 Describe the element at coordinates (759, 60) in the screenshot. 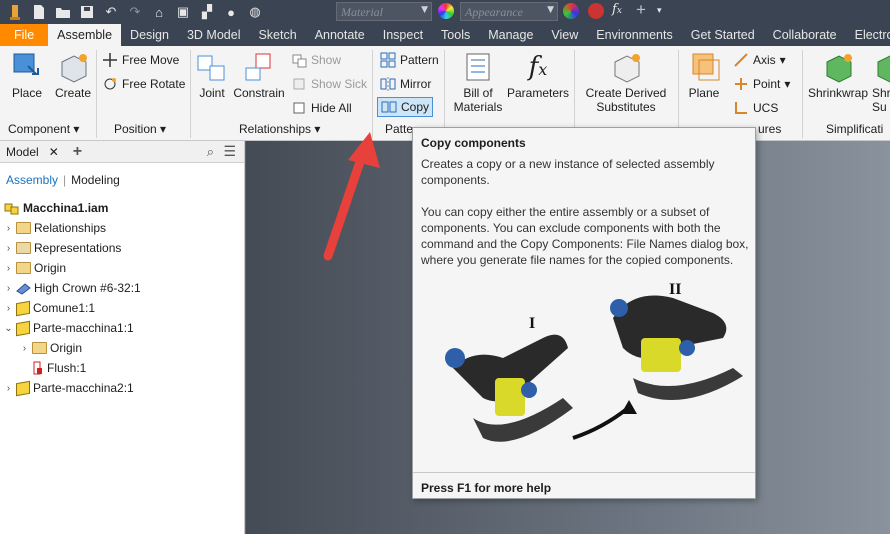

I see `axis-button: Axis ▾` at that location.